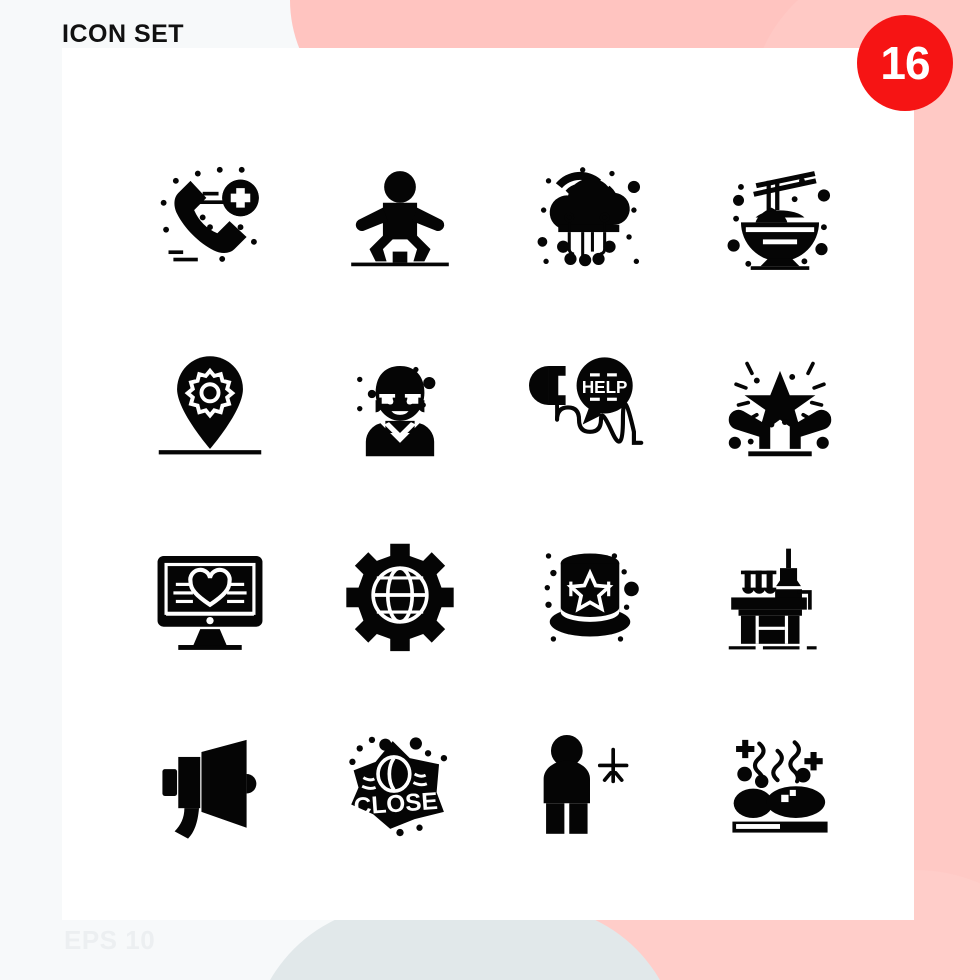  Describe the element at coordinates (779, 220) in the screenshot. I see `noodle-bowl-icon` at that location.